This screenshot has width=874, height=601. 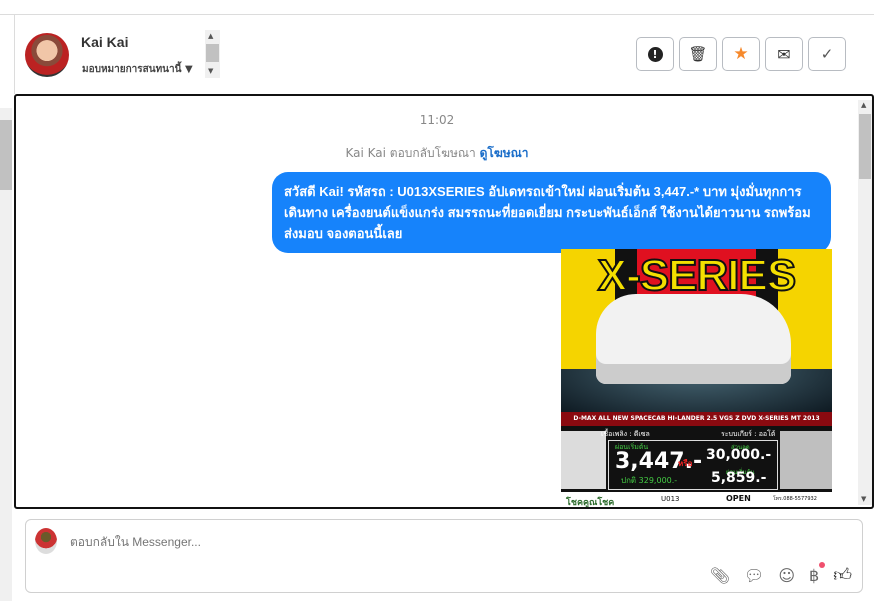 What do you see at coordinates (105, 42) in the screenshot?
I see `contact-name: Kai Kai` at bounding box center [105, 42].